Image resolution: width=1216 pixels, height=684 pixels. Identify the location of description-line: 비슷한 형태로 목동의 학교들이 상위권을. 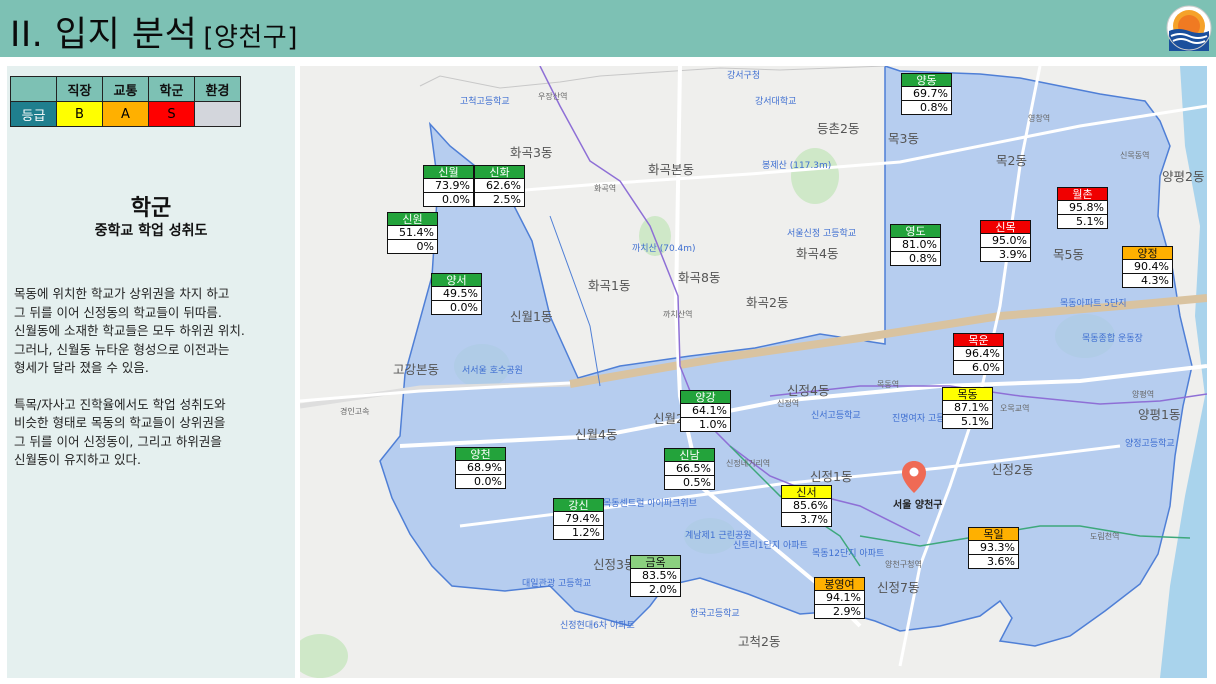
(120, 422).